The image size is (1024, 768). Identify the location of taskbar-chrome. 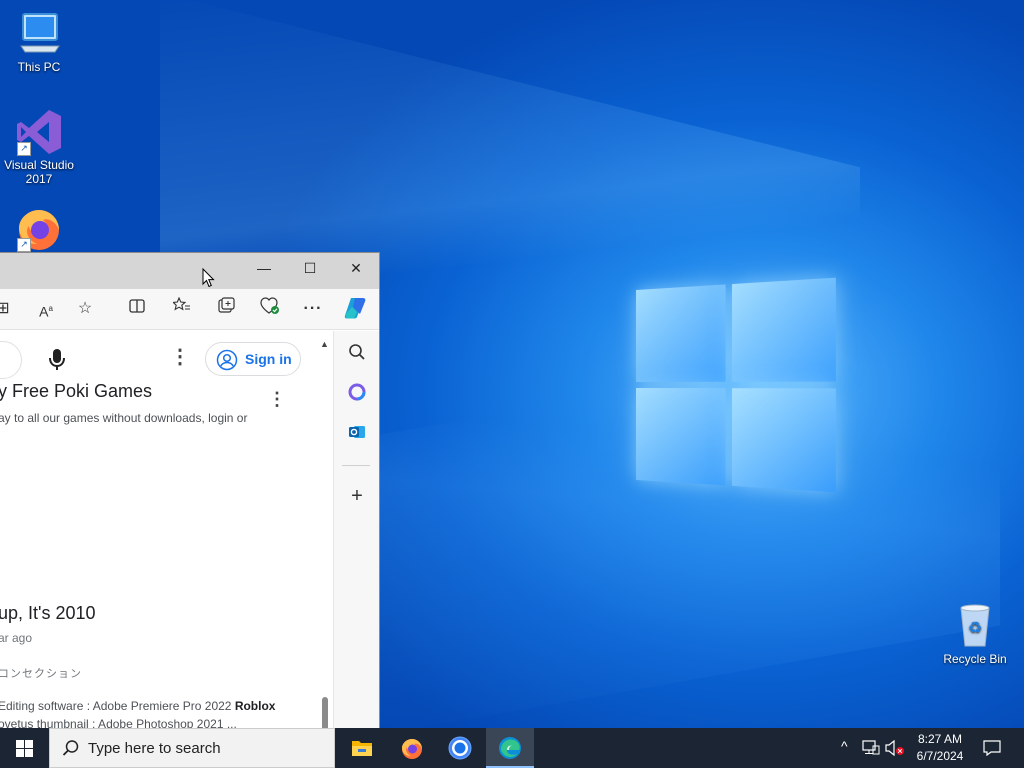
(460, 748).